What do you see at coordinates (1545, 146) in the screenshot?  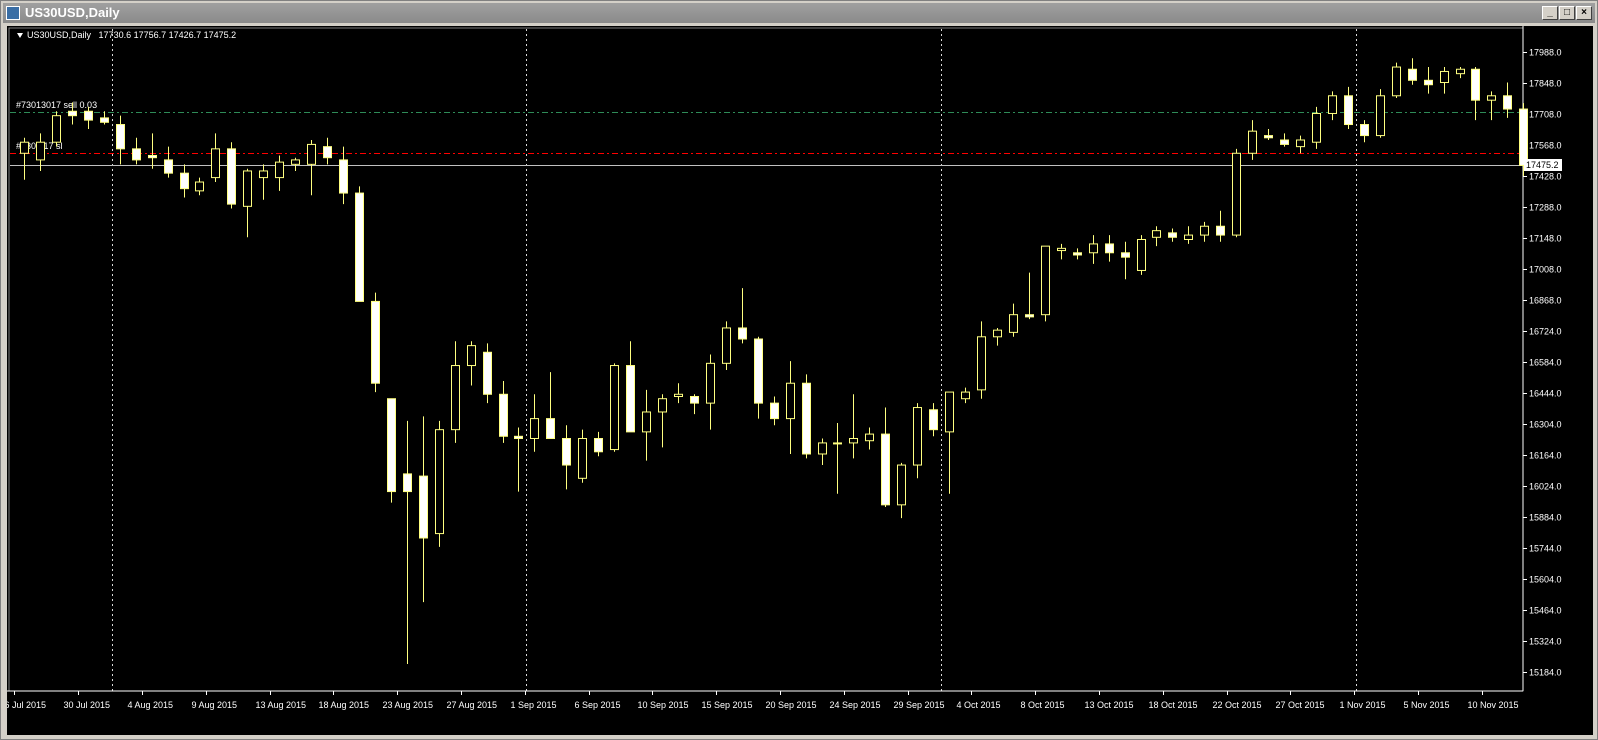 I see `price-tick-label: 17568.0` at bounding box center [1545, 146].